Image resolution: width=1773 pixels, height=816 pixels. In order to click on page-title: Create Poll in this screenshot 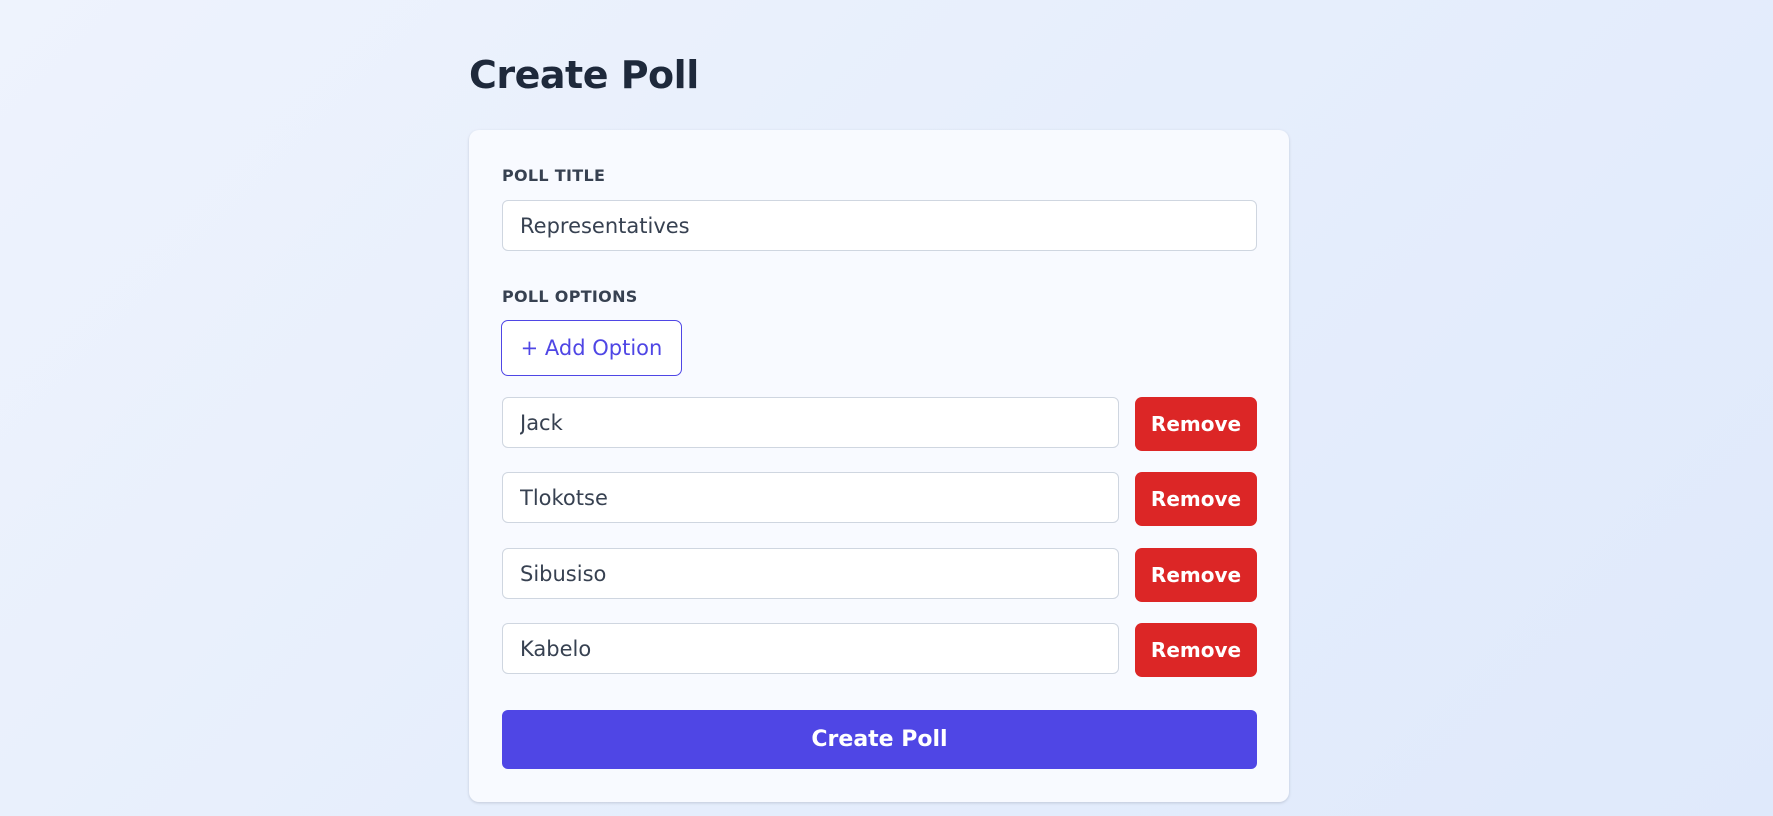, I will do `click(584, 75)`.